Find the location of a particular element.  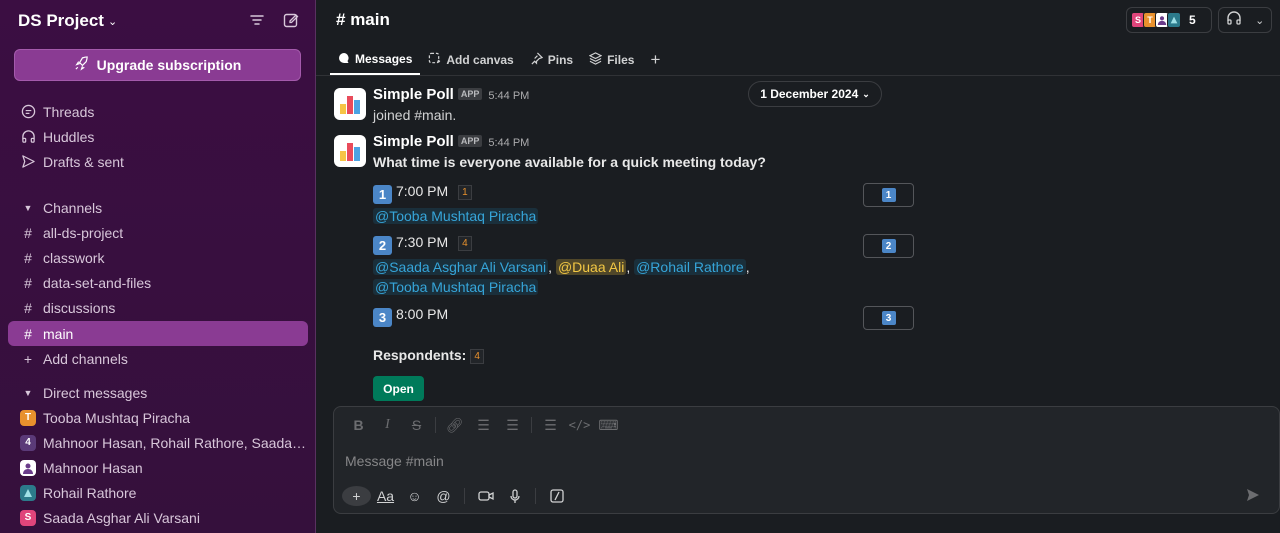

member-count: 5 is located at coordinates (1192, 20).